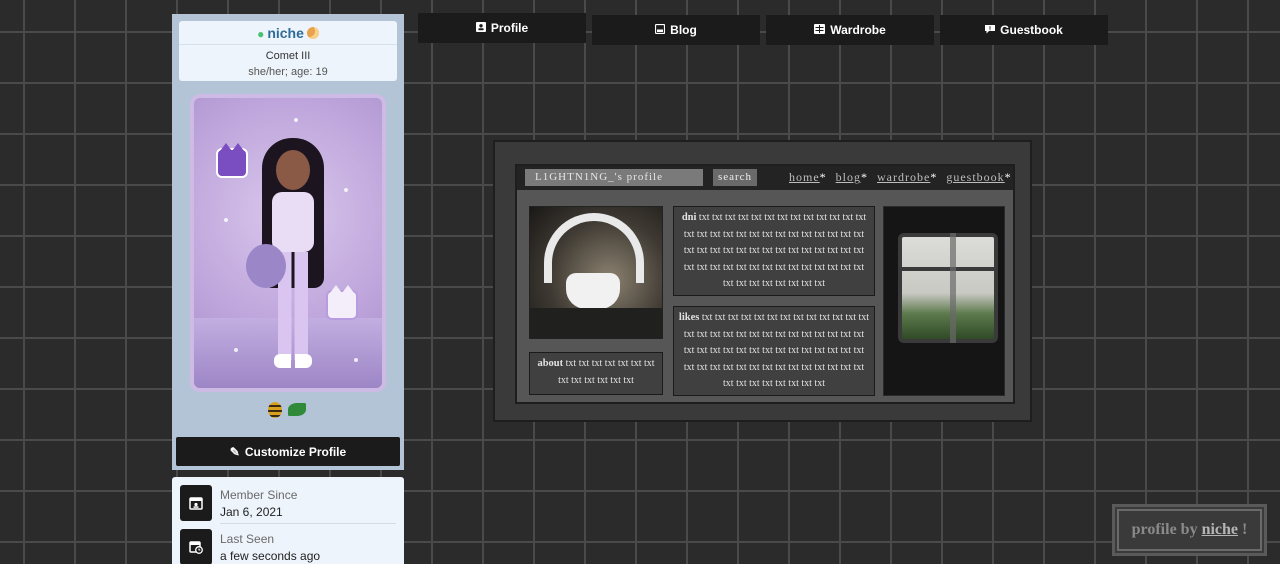  What do you see at coordinates (1031, 30) in the screenshot?
I see `tab-guestbook-label: Guestbook` at bounding box center [1031, 30].